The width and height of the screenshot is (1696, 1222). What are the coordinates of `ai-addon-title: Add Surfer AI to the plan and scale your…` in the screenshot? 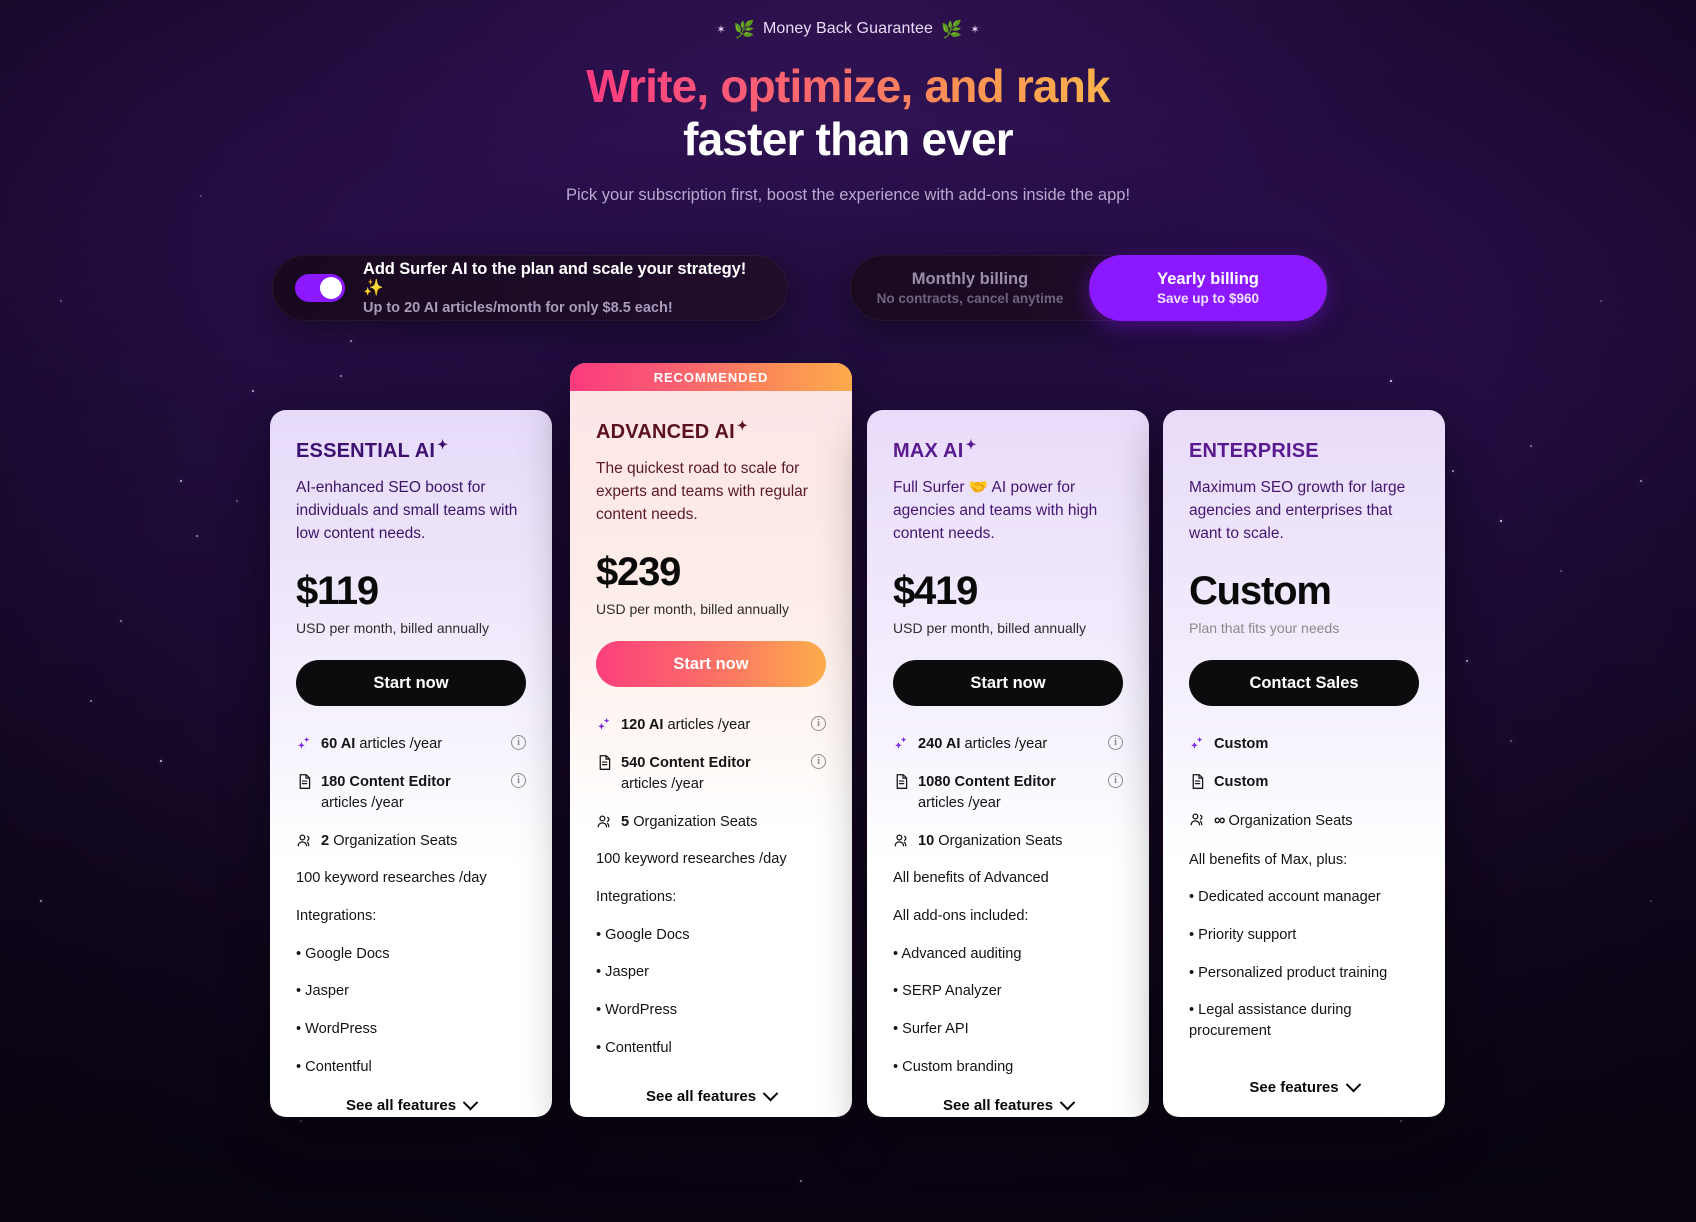 It's located at (555, 278).